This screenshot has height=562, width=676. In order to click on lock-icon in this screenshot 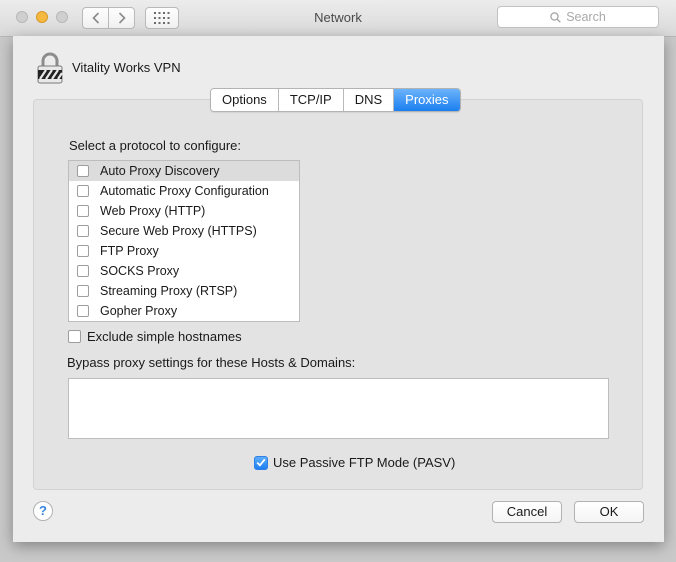, I will do `click(50, 68)`.